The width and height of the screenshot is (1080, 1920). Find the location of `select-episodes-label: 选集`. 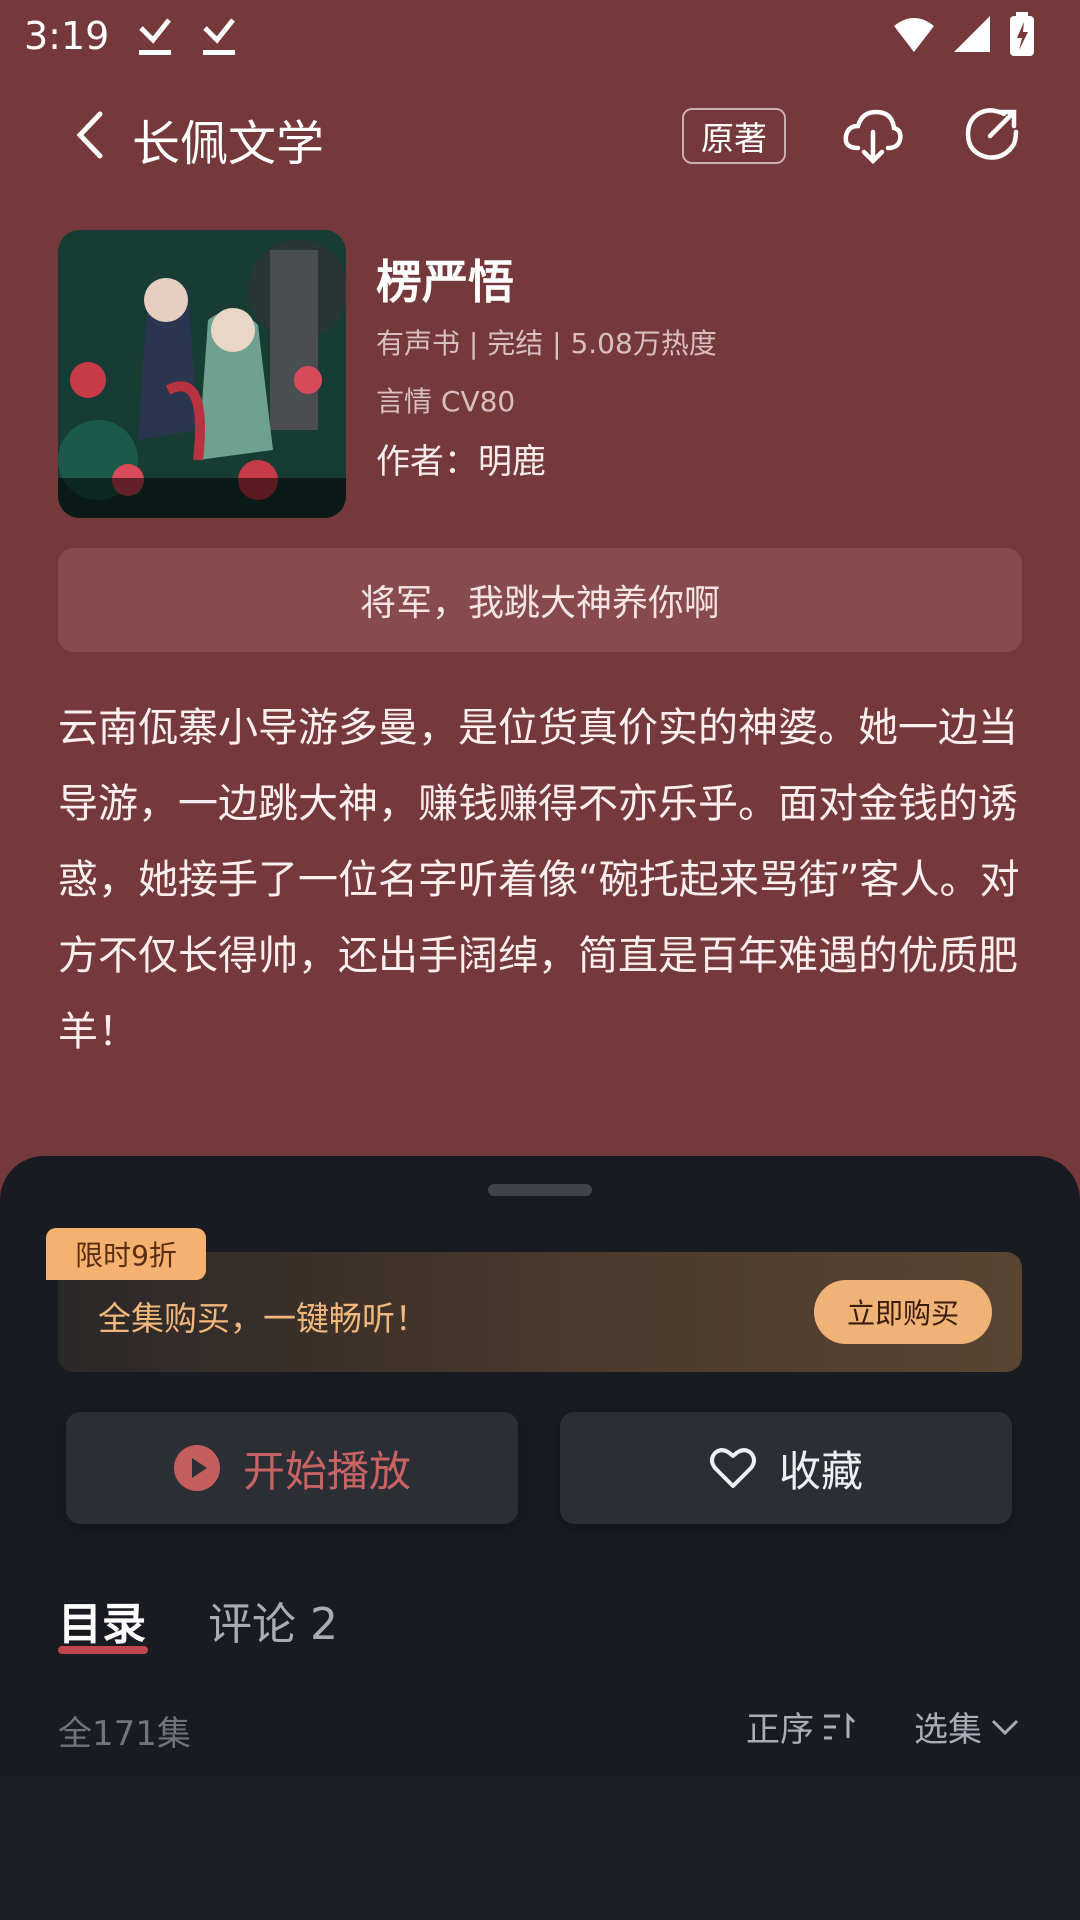

select-episodes-label: 选集 is located at coordinates (948, 1730).